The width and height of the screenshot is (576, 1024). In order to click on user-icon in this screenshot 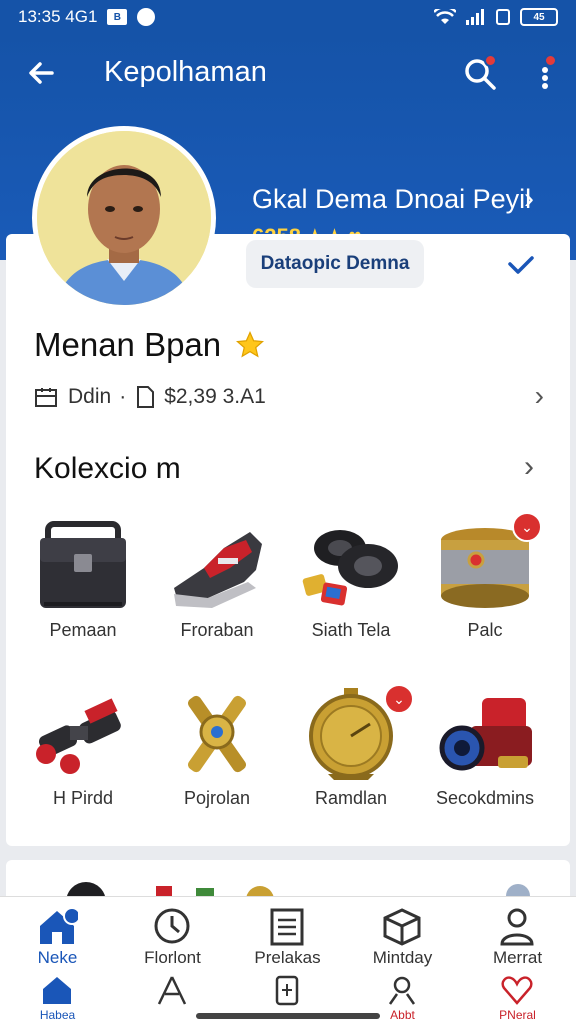, I will do `click(517, 927)`.